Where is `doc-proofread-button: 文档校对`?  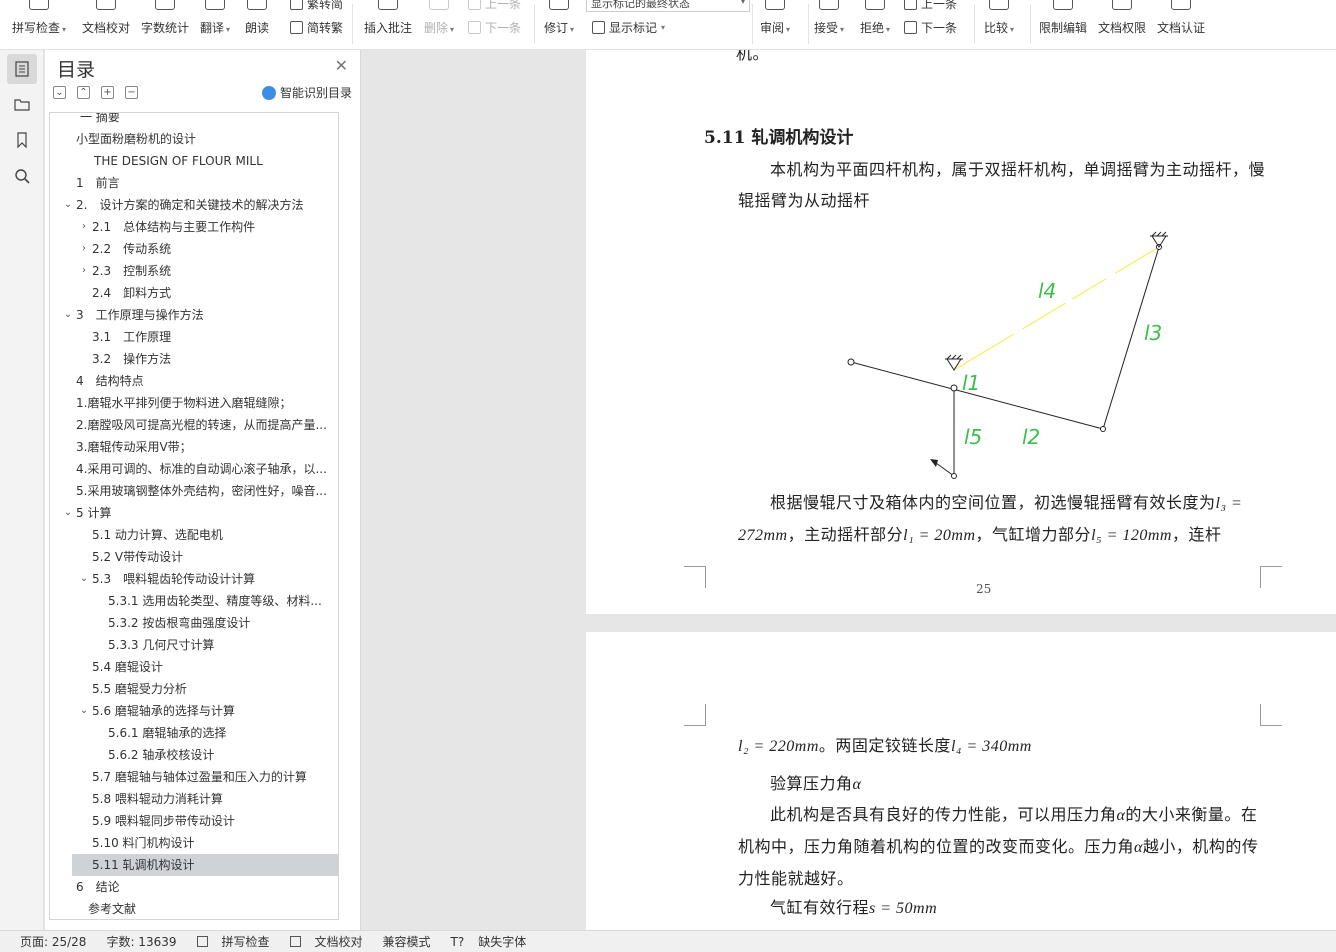 doc-proofread-button: 文档校对 is located at coordinates (106, 24).